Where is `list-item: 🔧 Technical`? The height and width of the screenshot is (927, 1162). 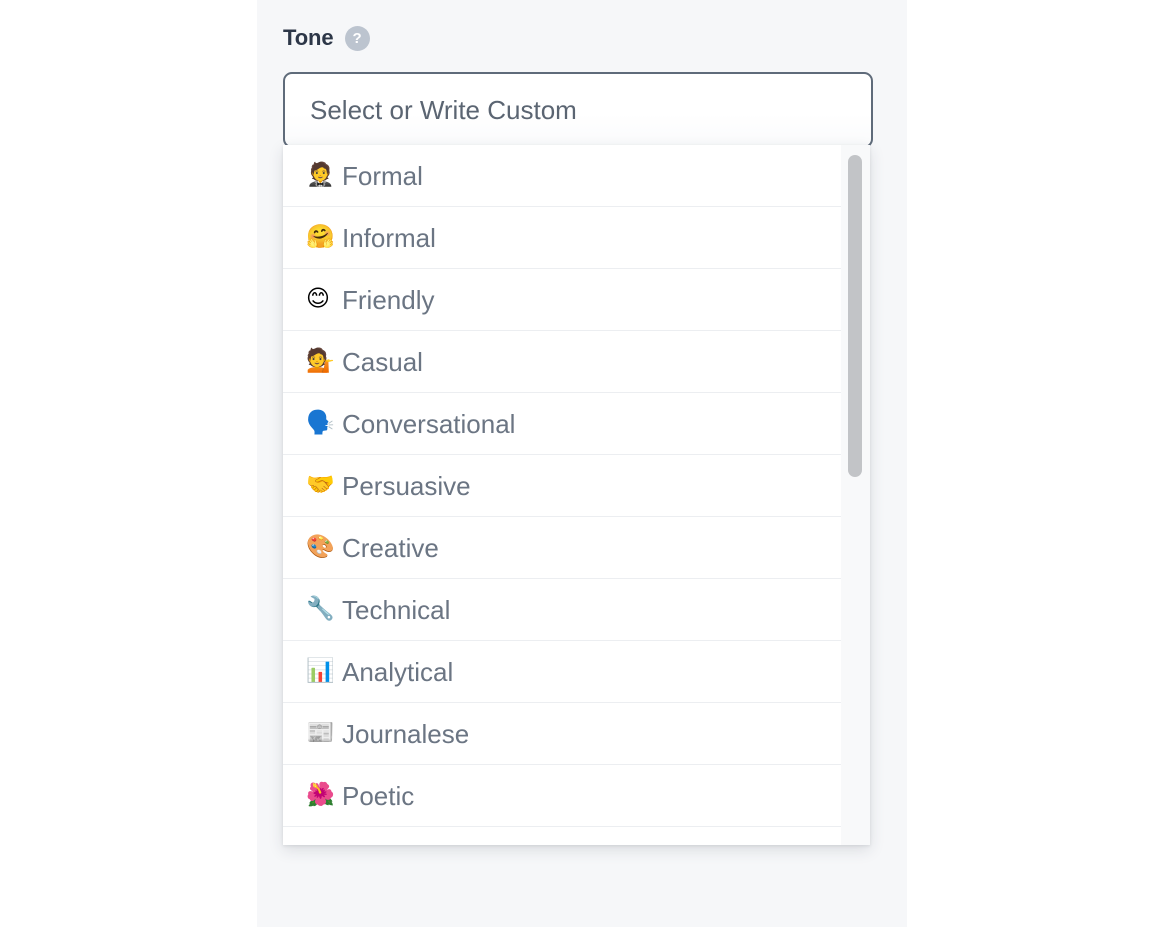 list-item: 🔧 Technical is located at coordinates (562, 610).